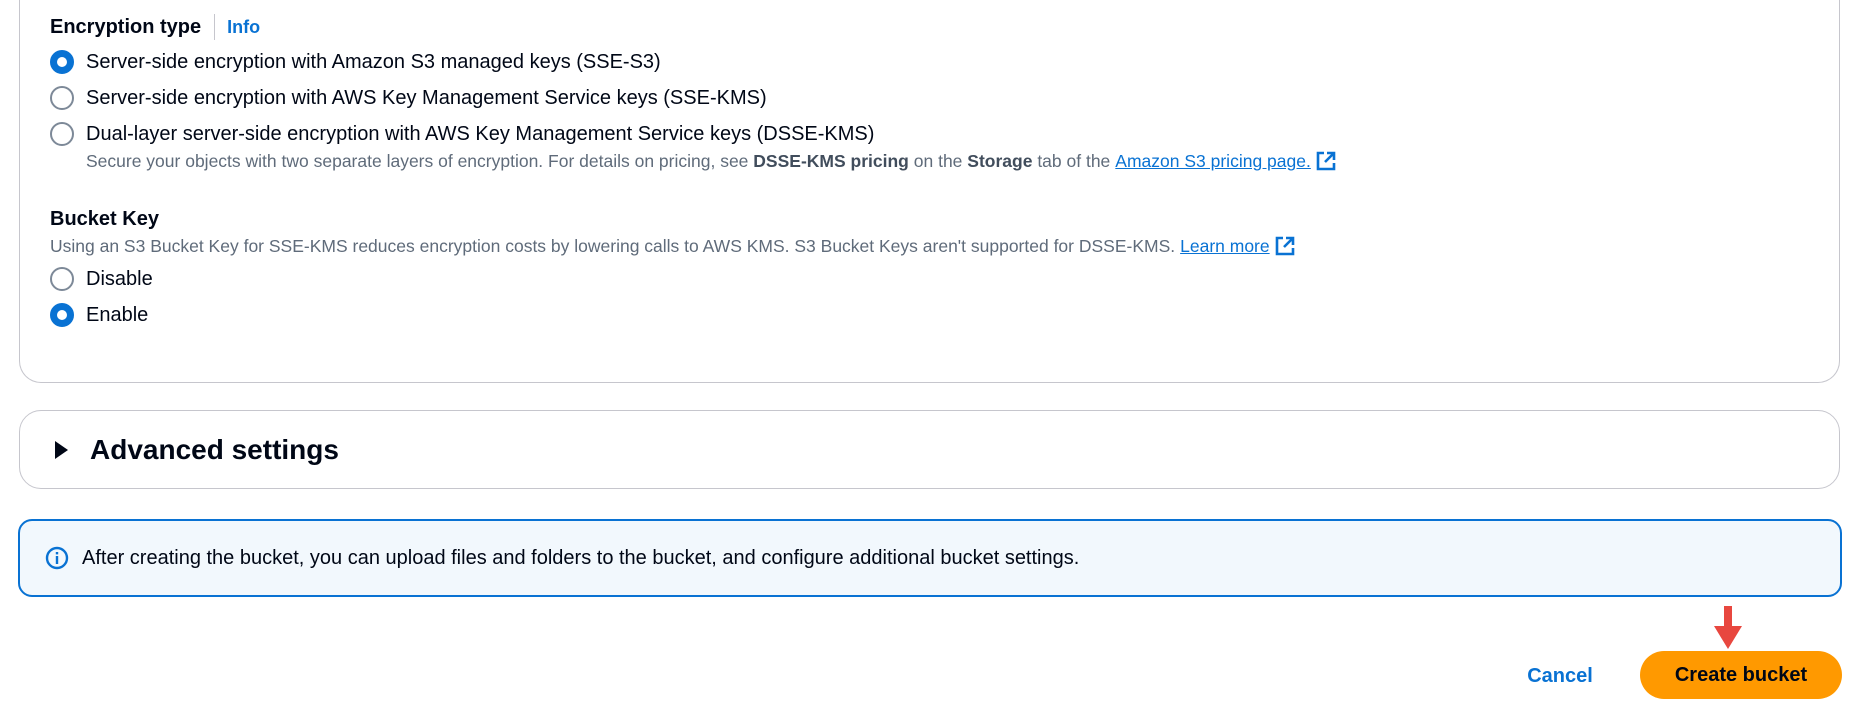 Image resolution: width=1862 pixels, height=704 pixels. I want to click on cancel-button: Cancel, so click(1560, 676).